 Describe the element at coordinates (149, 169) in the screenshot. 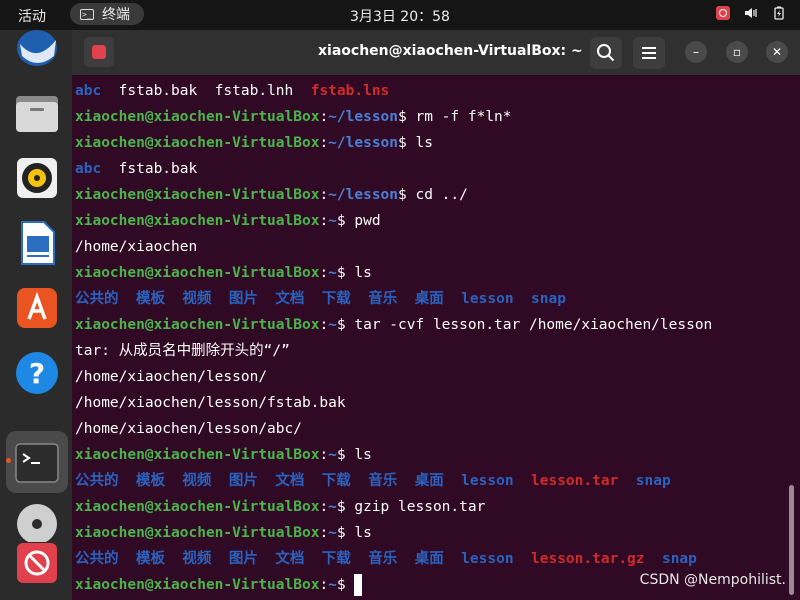

I see `output-text: fstab.bak` at that location.